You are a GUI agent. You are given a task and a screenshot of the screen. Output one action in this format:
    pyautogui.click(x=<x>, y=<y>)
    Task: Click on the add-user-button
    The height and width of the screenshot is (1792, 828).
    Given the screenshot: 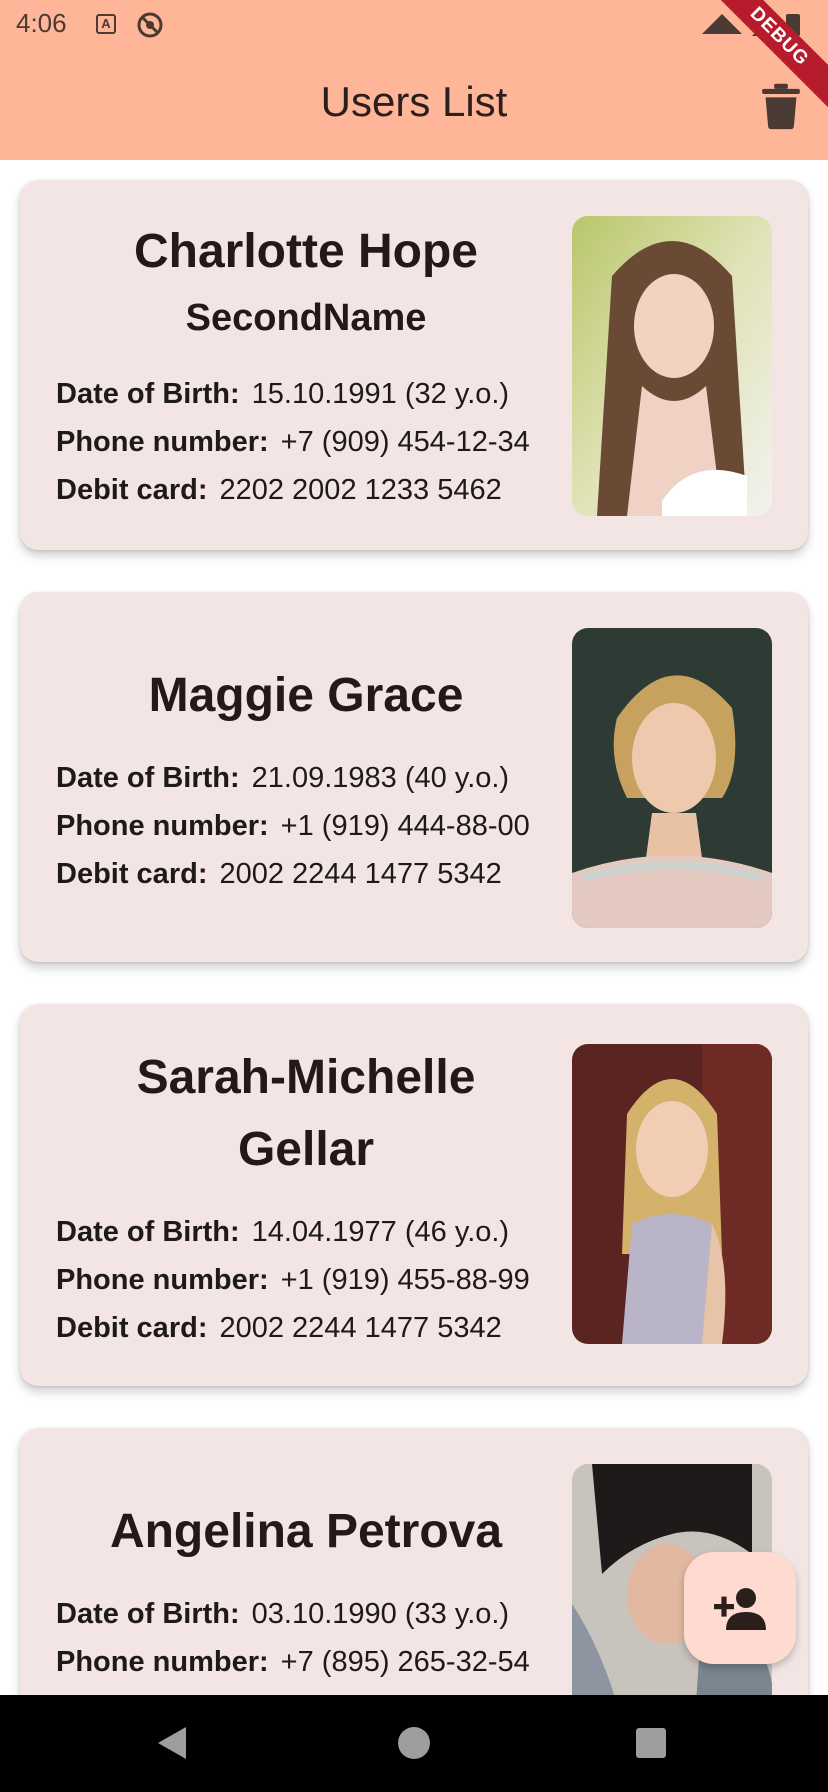 What is the action you would take?
    pyautogui.click(x=740, y=1608)
    